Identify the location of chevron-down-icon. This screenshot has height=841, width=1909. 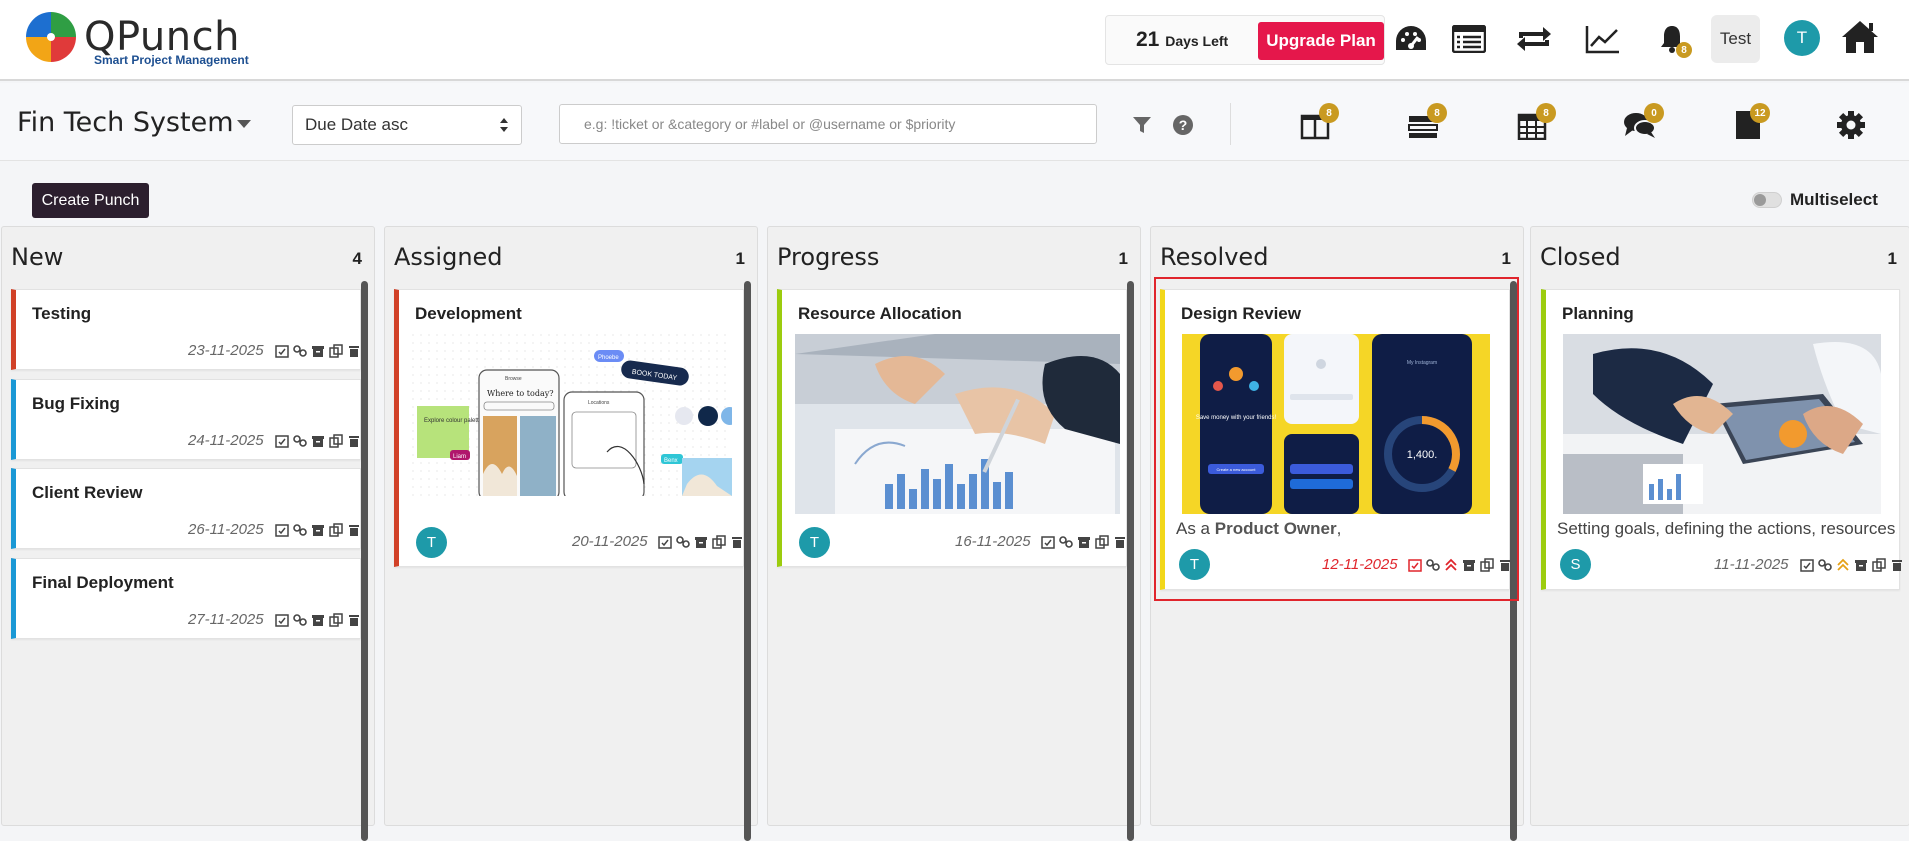
(244, 124).